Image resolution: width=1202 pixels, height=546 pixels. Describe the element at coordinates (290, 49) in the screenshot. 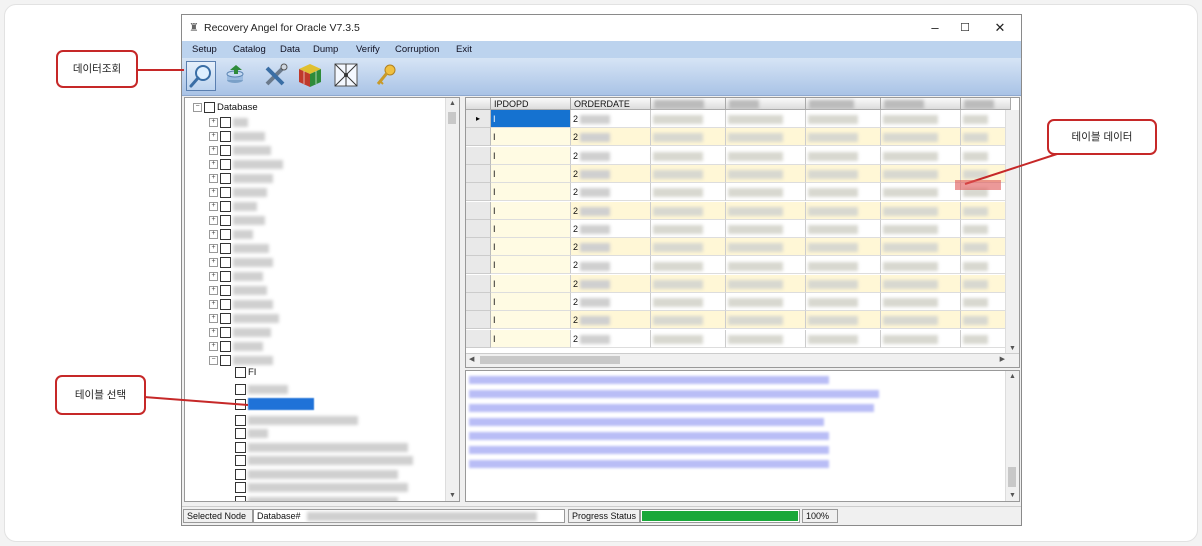

I see `menu-data: Data` at that location.